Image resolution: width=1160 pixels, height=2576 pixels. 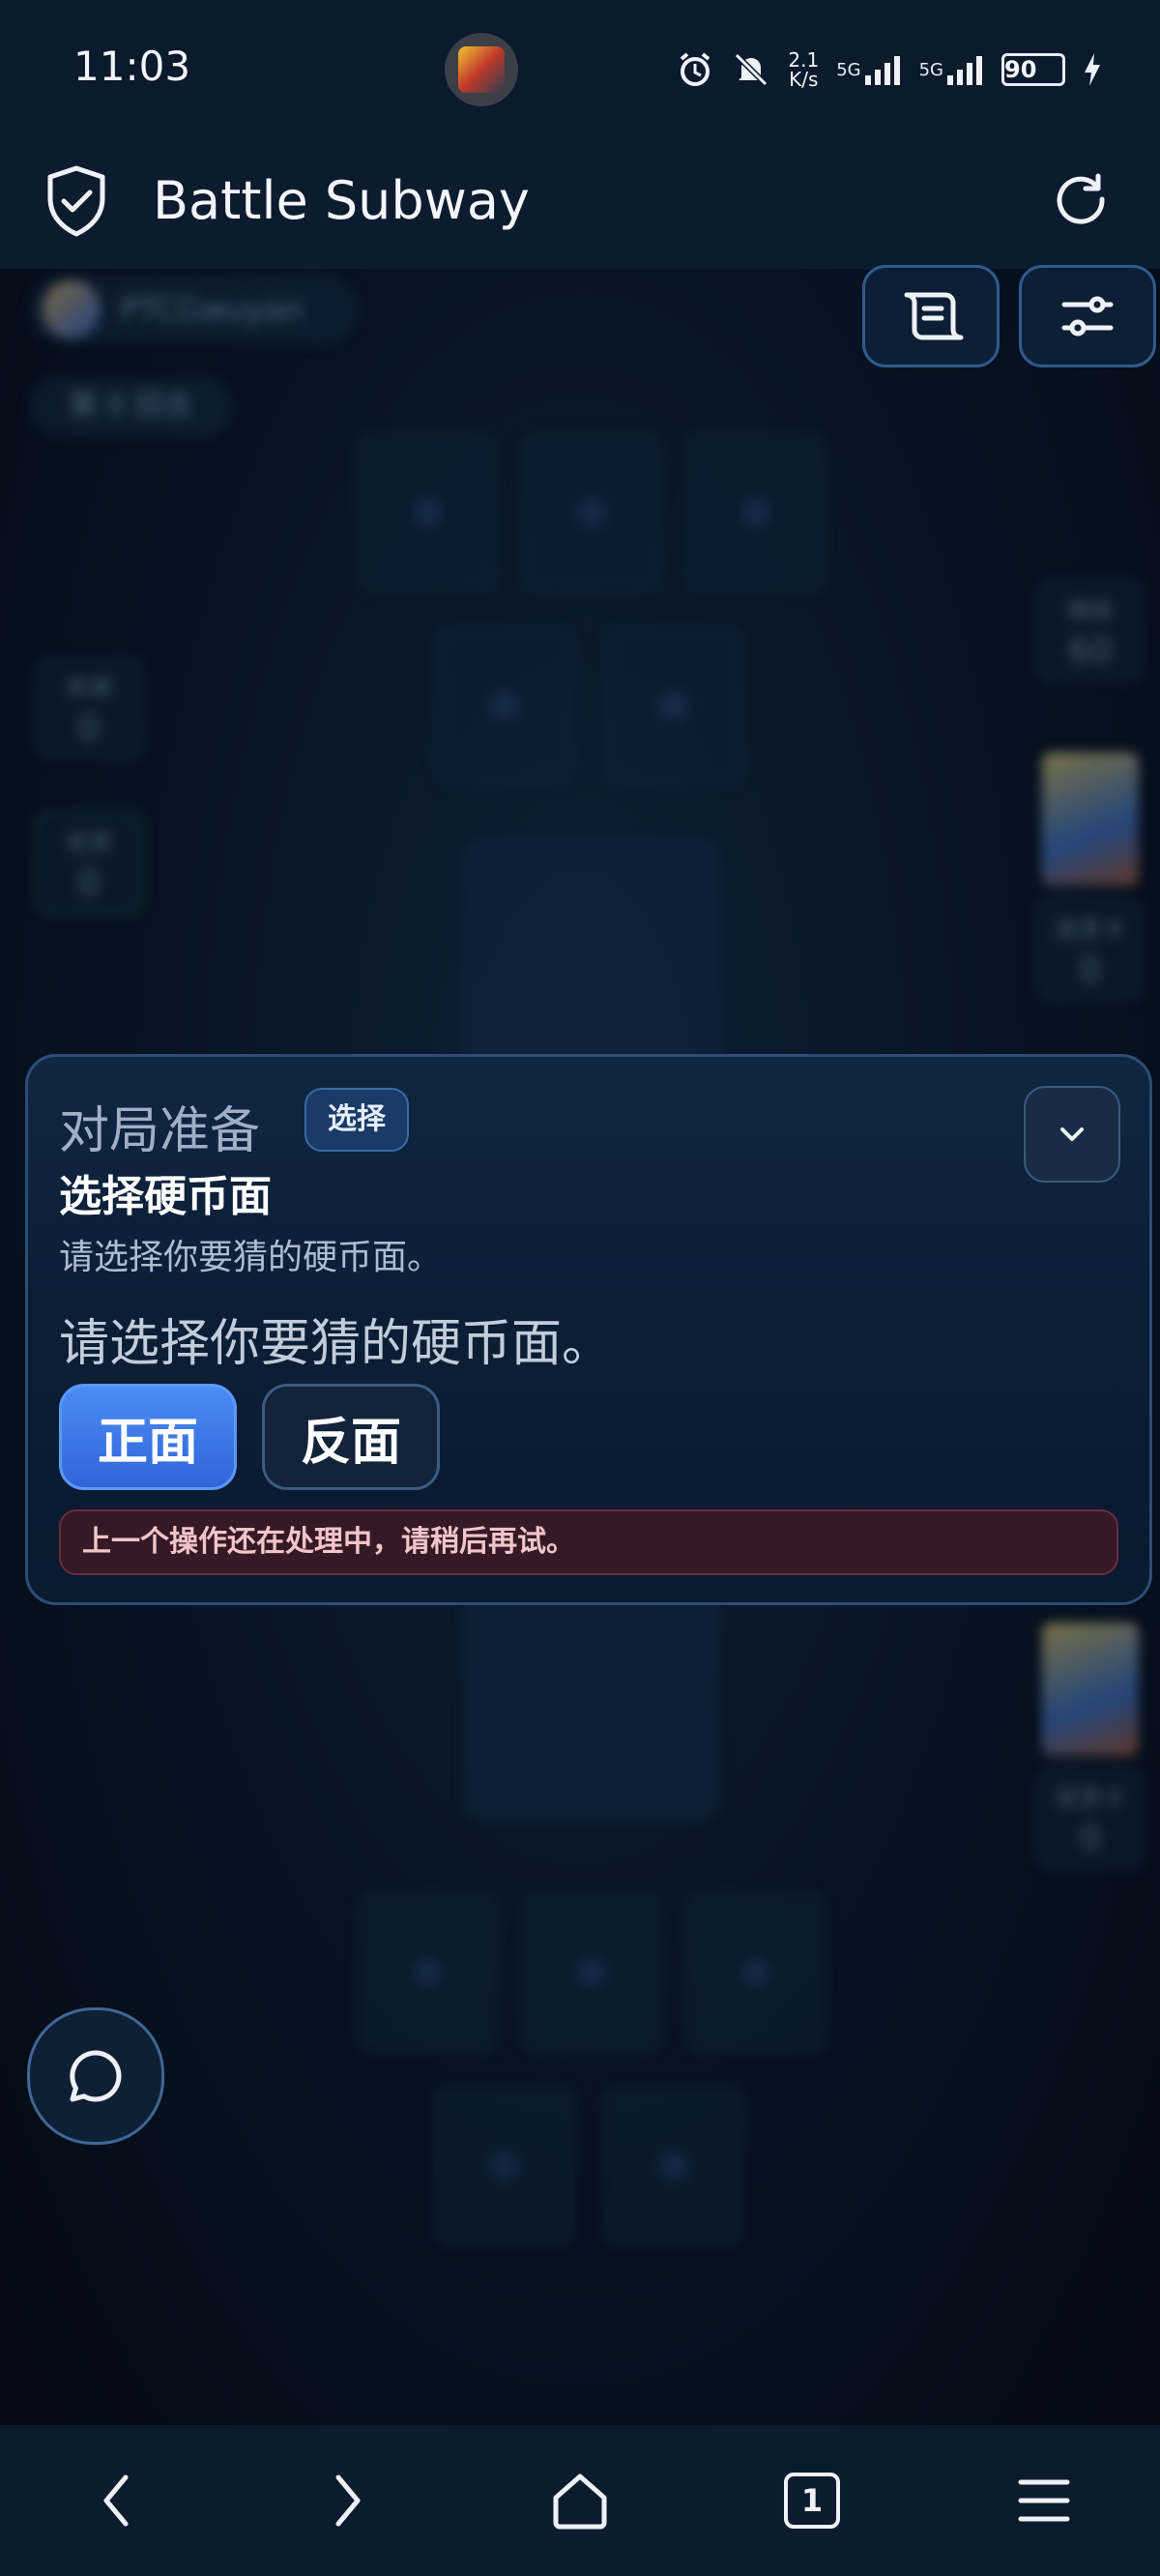 I want to click on refresh-icon, so click(x=1081, y=198).